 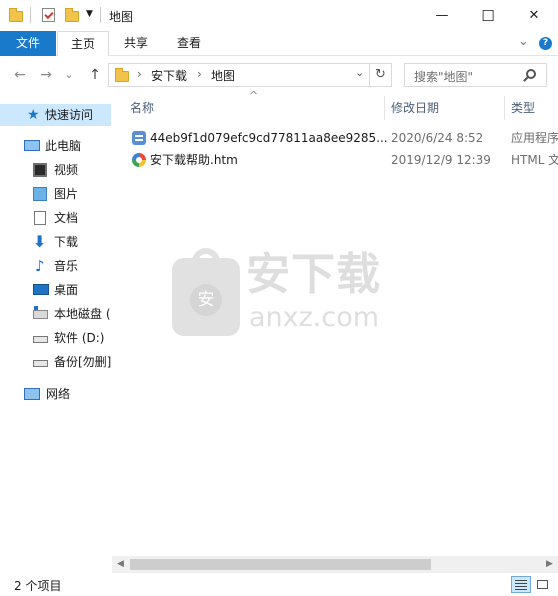 I want to click on breadcrumb-item: 地图, so click(x=223, y=75).